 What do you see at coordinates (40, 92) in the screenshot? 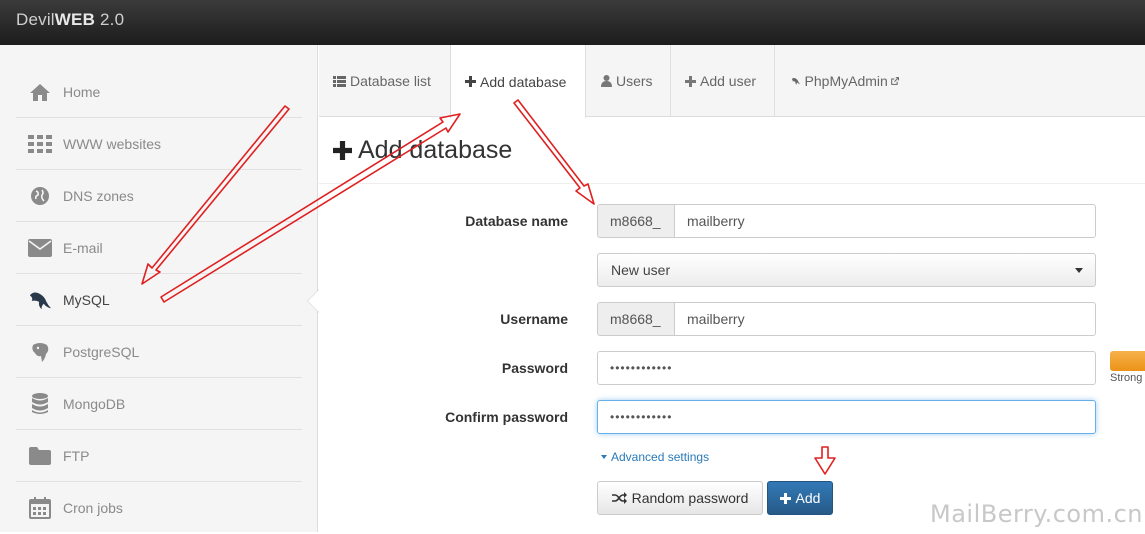
I see `home-icon` at bounding box center [40, 92].